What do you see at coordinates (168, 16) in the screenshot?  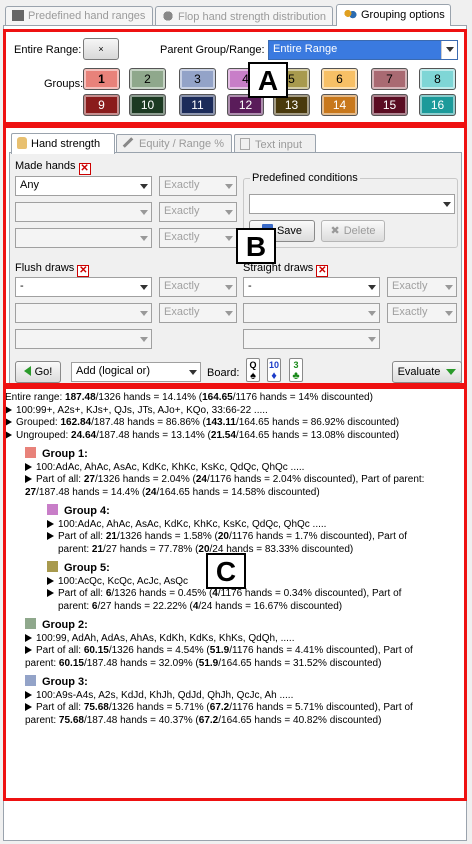 I see `pie-chart-icon` at bounding box center [168, 16].